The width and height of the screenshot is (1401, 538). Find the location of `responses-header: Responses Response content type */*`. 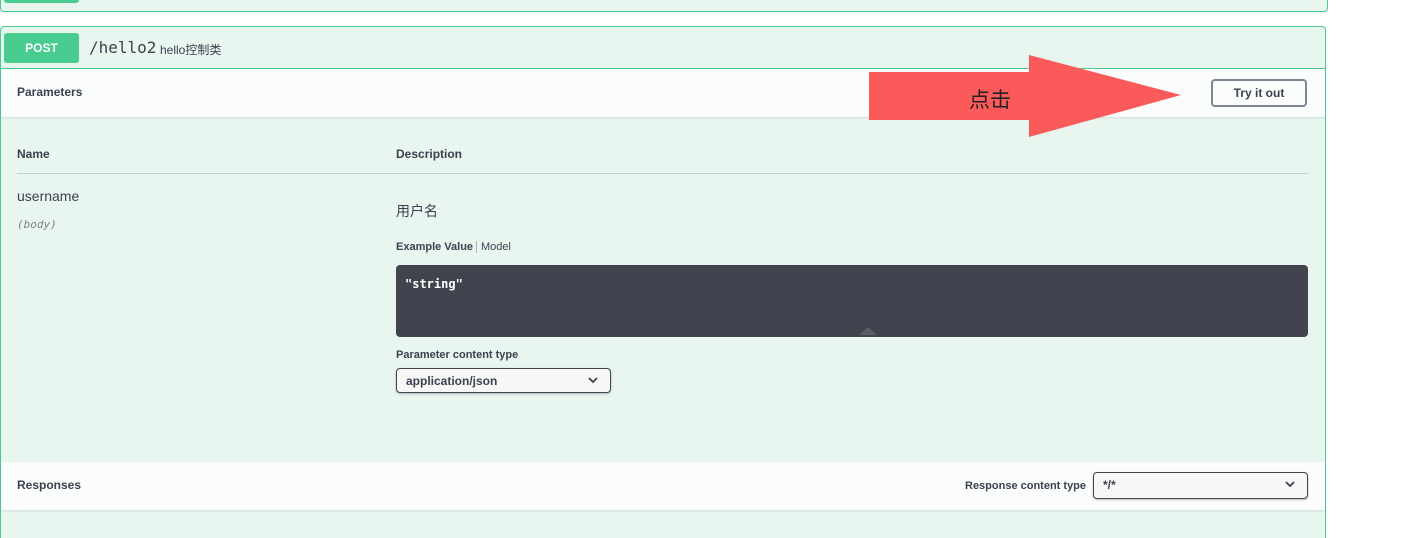

responses-header: Responses Response content type */* is located at coordinates (663, 486).